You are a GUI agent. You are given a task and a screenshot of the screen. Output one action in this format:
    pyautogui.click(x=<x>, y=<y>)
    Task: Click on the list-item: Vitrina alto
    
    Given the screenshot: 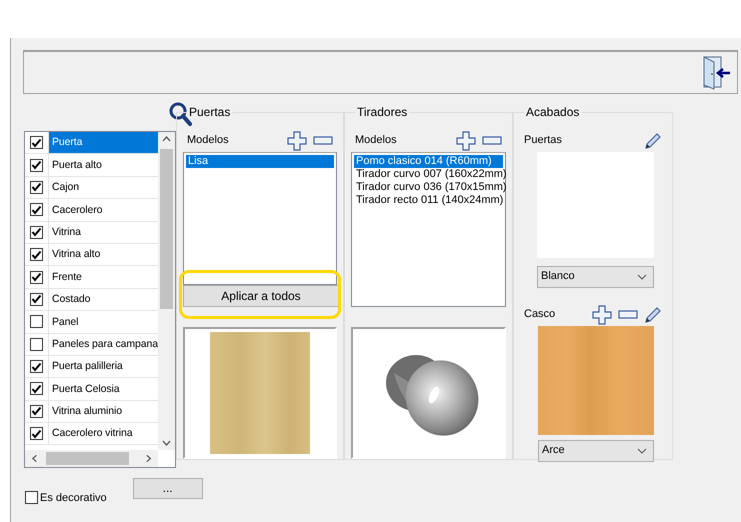 What is the action you would take?
    pyautogui.click(x=103, y=255)
    